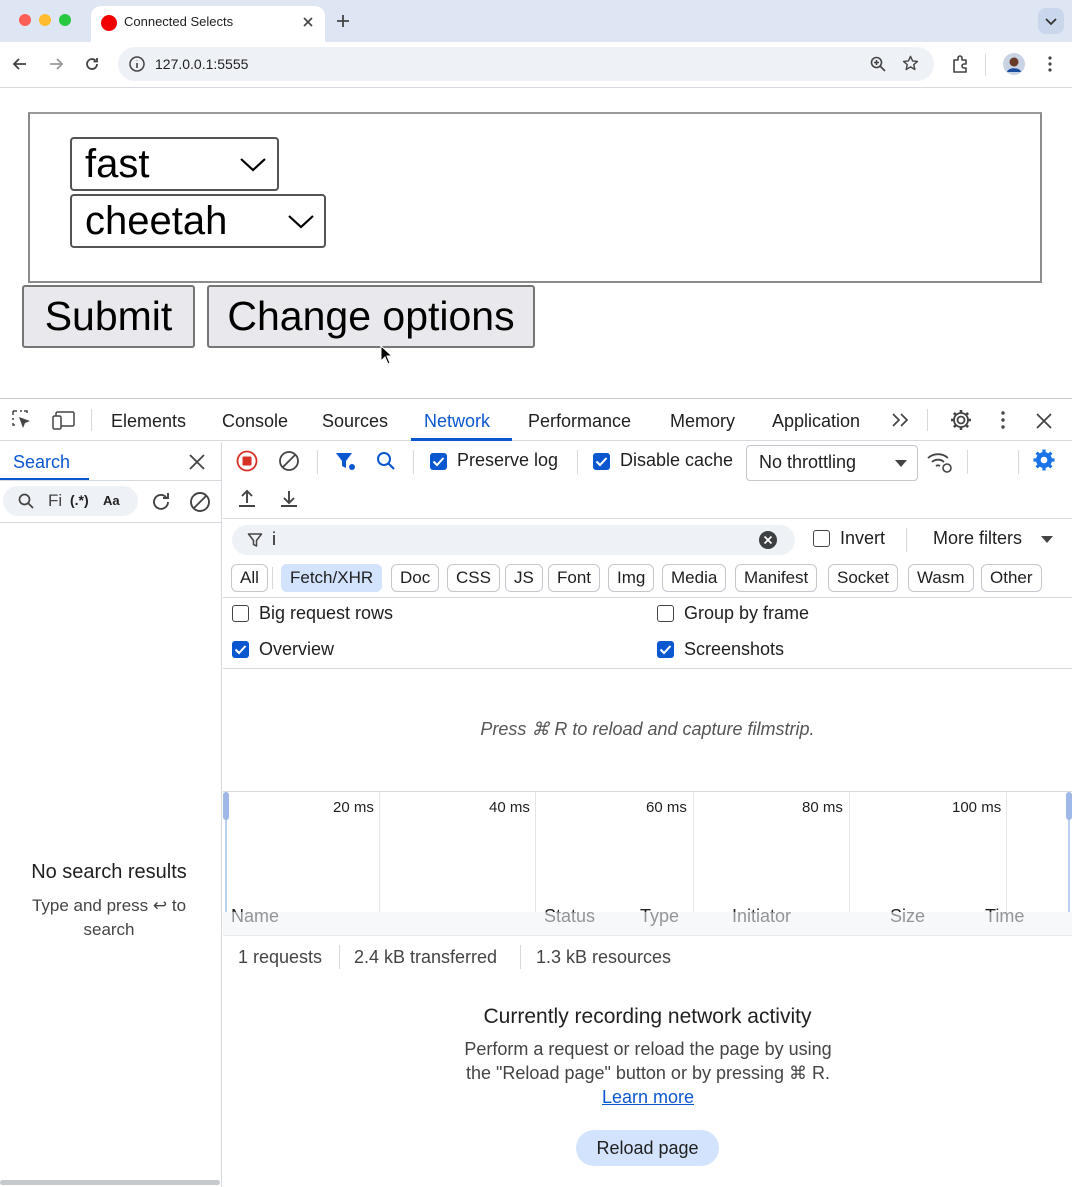 The width and height of the screenshot is (1072, 1187). What do you see at coordinates (438, 461) in the screenshot?
I see `preserve-log-checkbox` at bounding box center [438, 461].